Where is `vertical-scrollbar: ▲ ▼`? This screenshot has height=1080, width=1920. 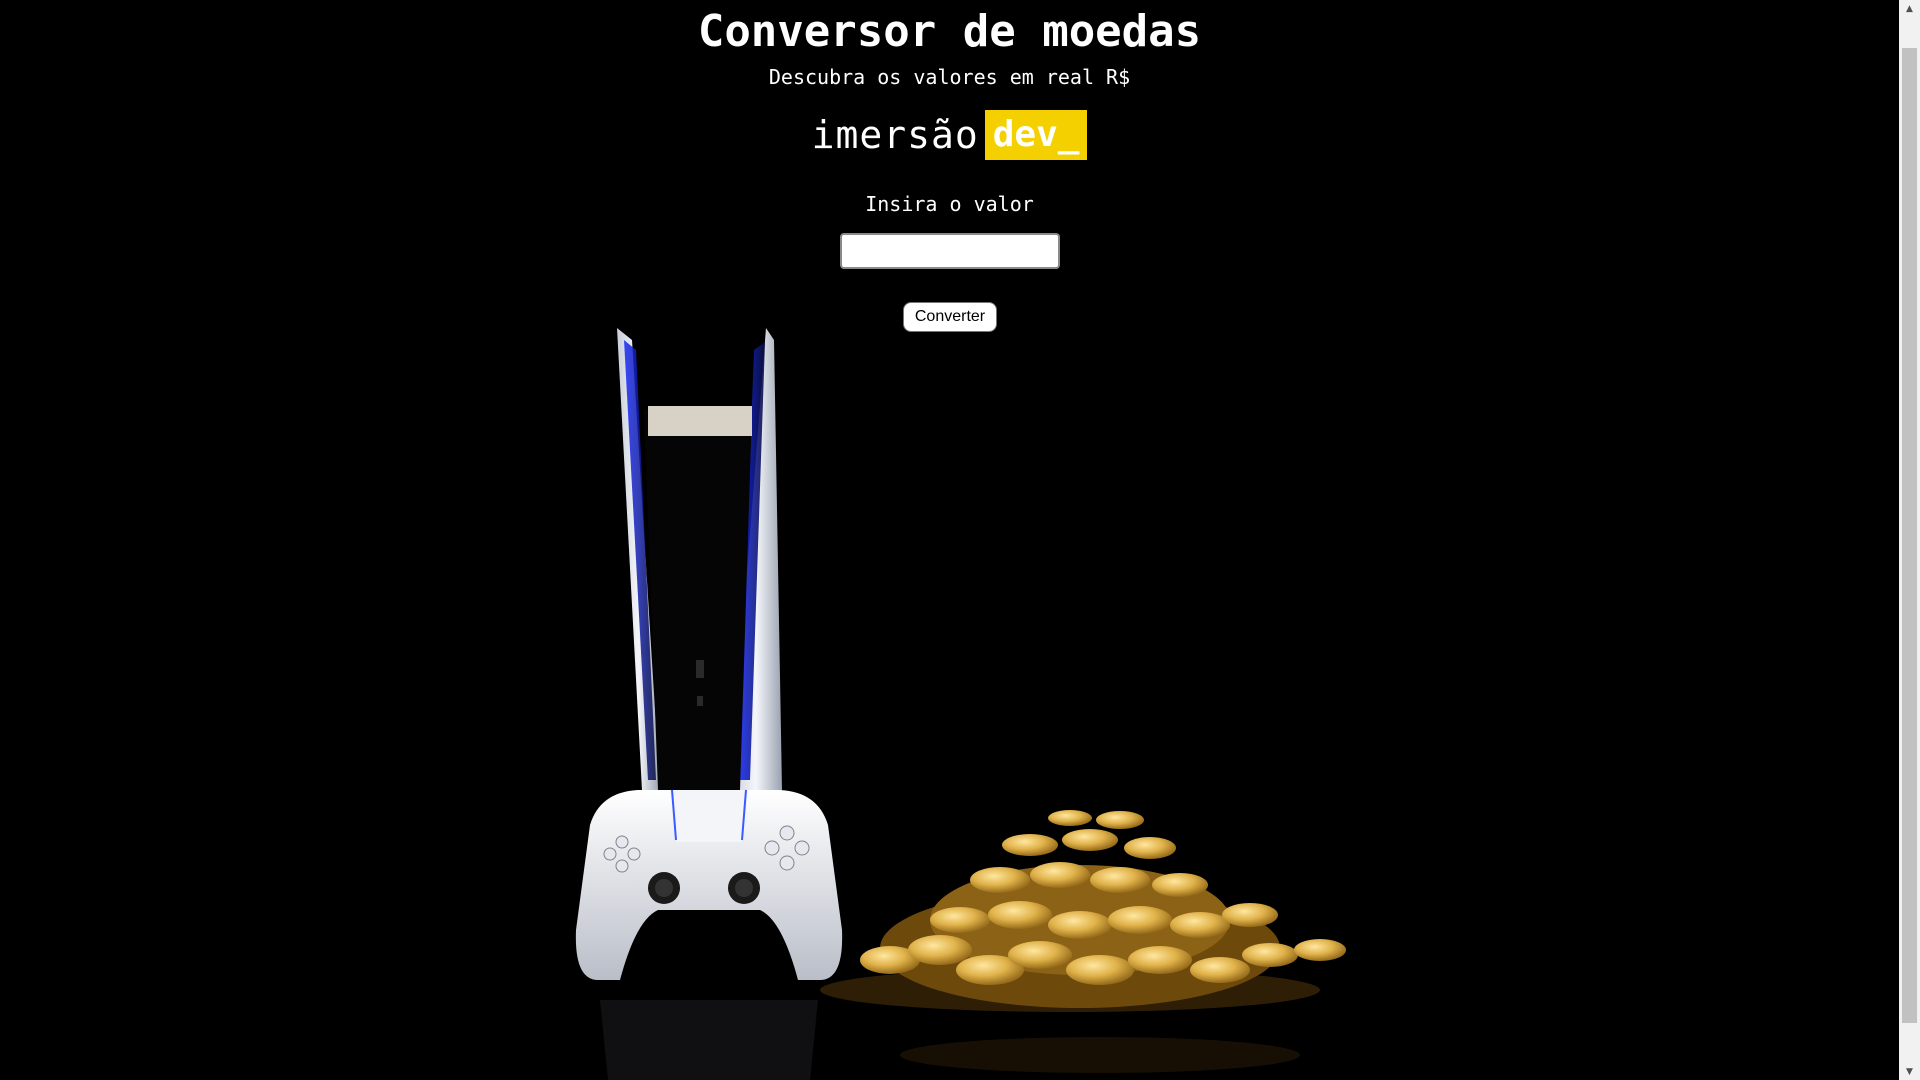
vertical-scrollbar: ▲ ▼ is located at coordinates (1909, 540).